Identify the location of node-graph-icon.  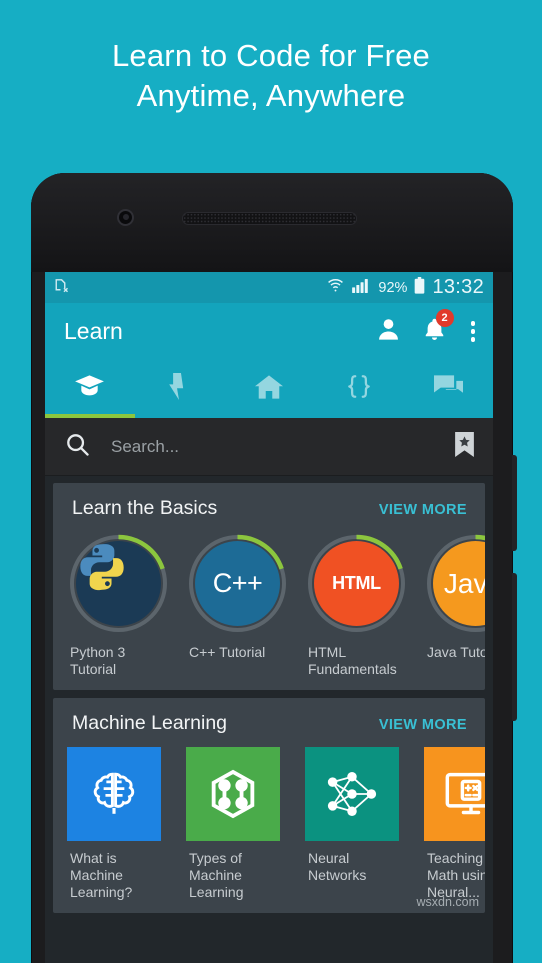
(233, 794).